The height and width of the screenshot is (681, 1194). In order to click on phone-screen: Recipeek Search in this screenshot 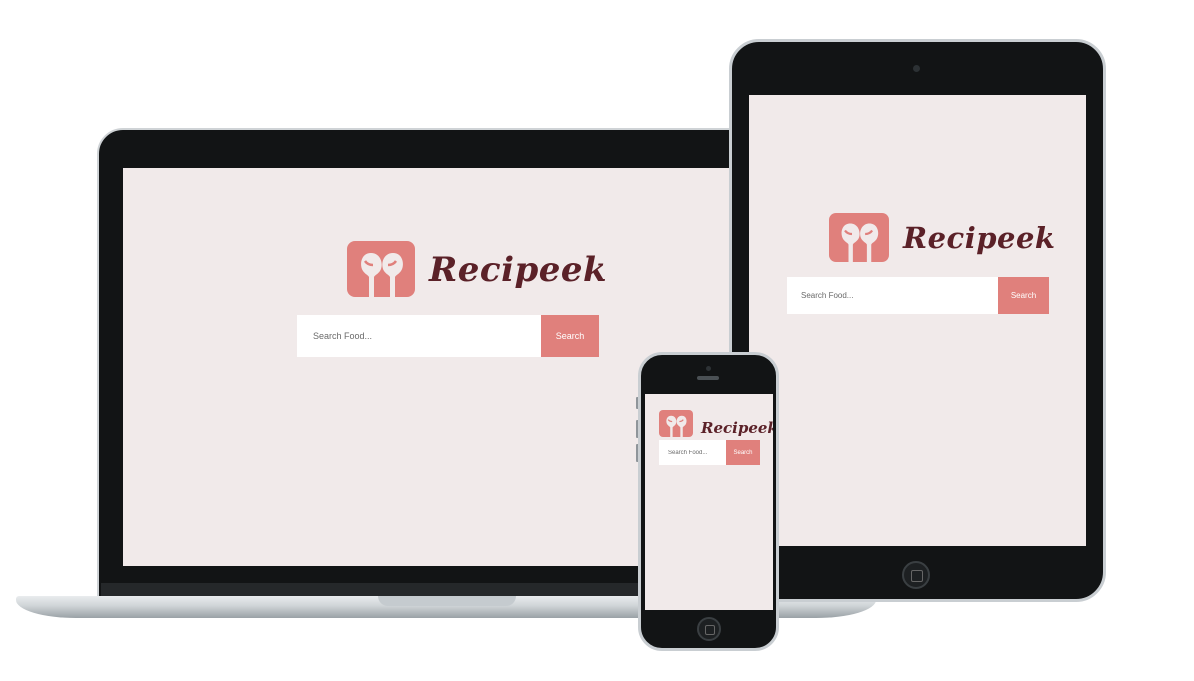, I will do `click(709, 502)`.